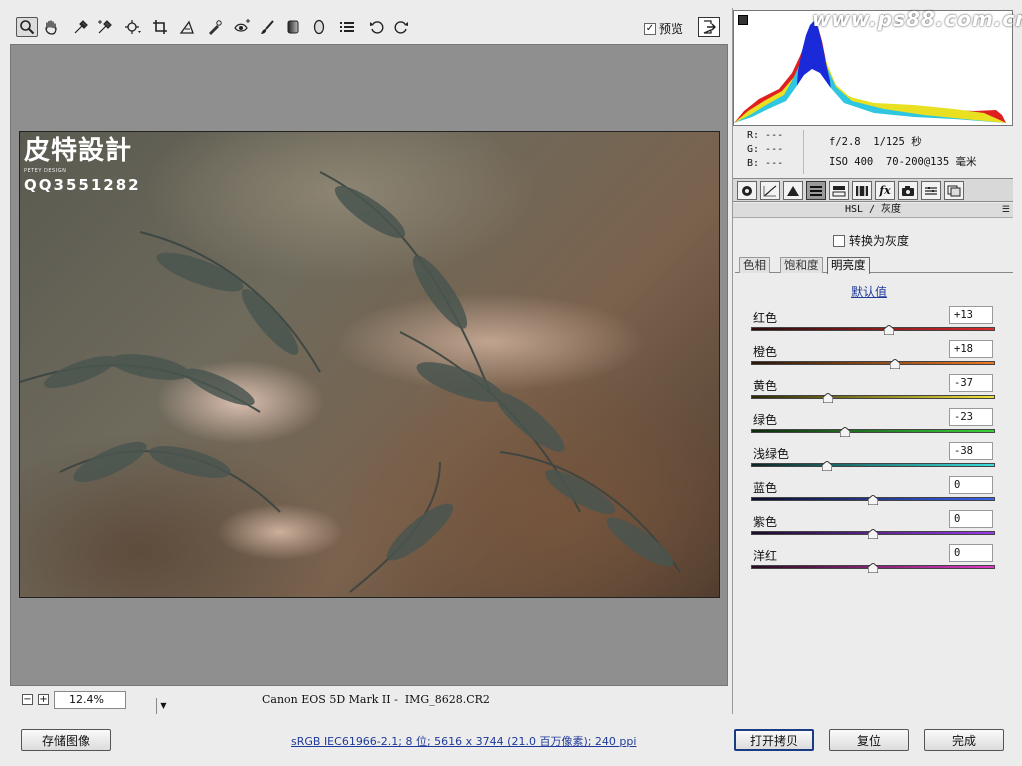 This screenshot has height=766, width=1022. Describe the element at coordinates (873, 190) in the screenshot. I see `panel-tab-bar: fx` at that location.